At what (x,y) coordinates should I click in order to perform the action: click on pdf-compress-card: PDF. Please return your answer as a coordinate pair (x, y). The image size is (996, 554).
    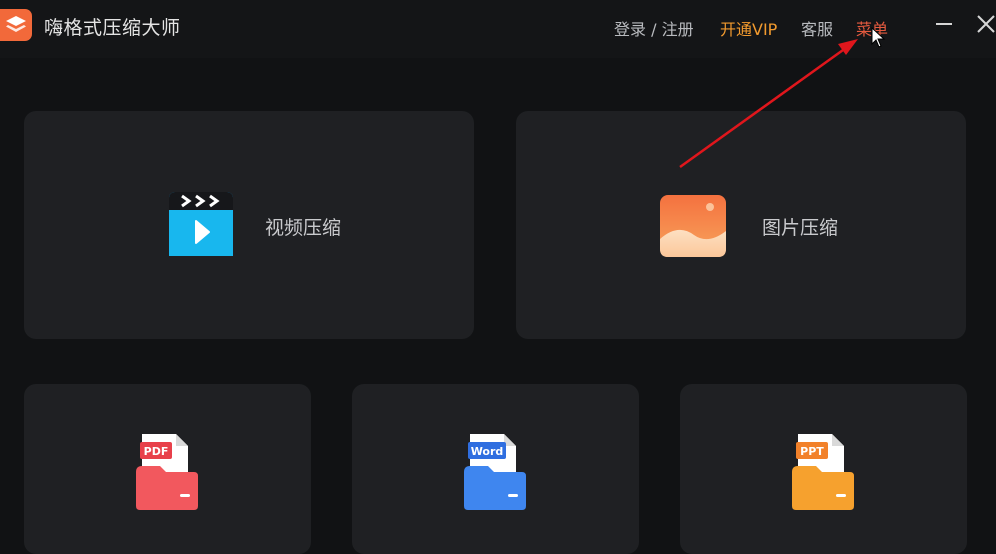
    Looking at the image, I should click on (167, 469).